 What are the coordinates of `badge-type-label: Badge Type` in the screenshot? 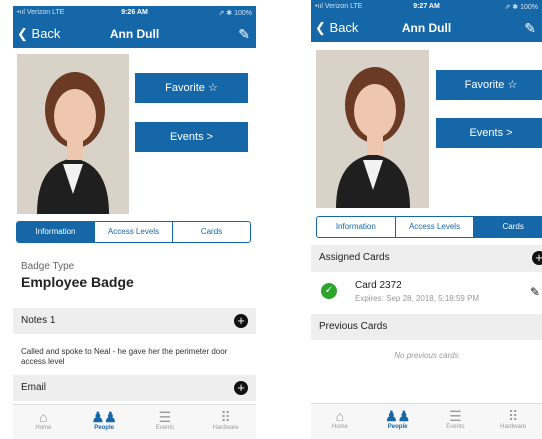 It's located at (48, 266).